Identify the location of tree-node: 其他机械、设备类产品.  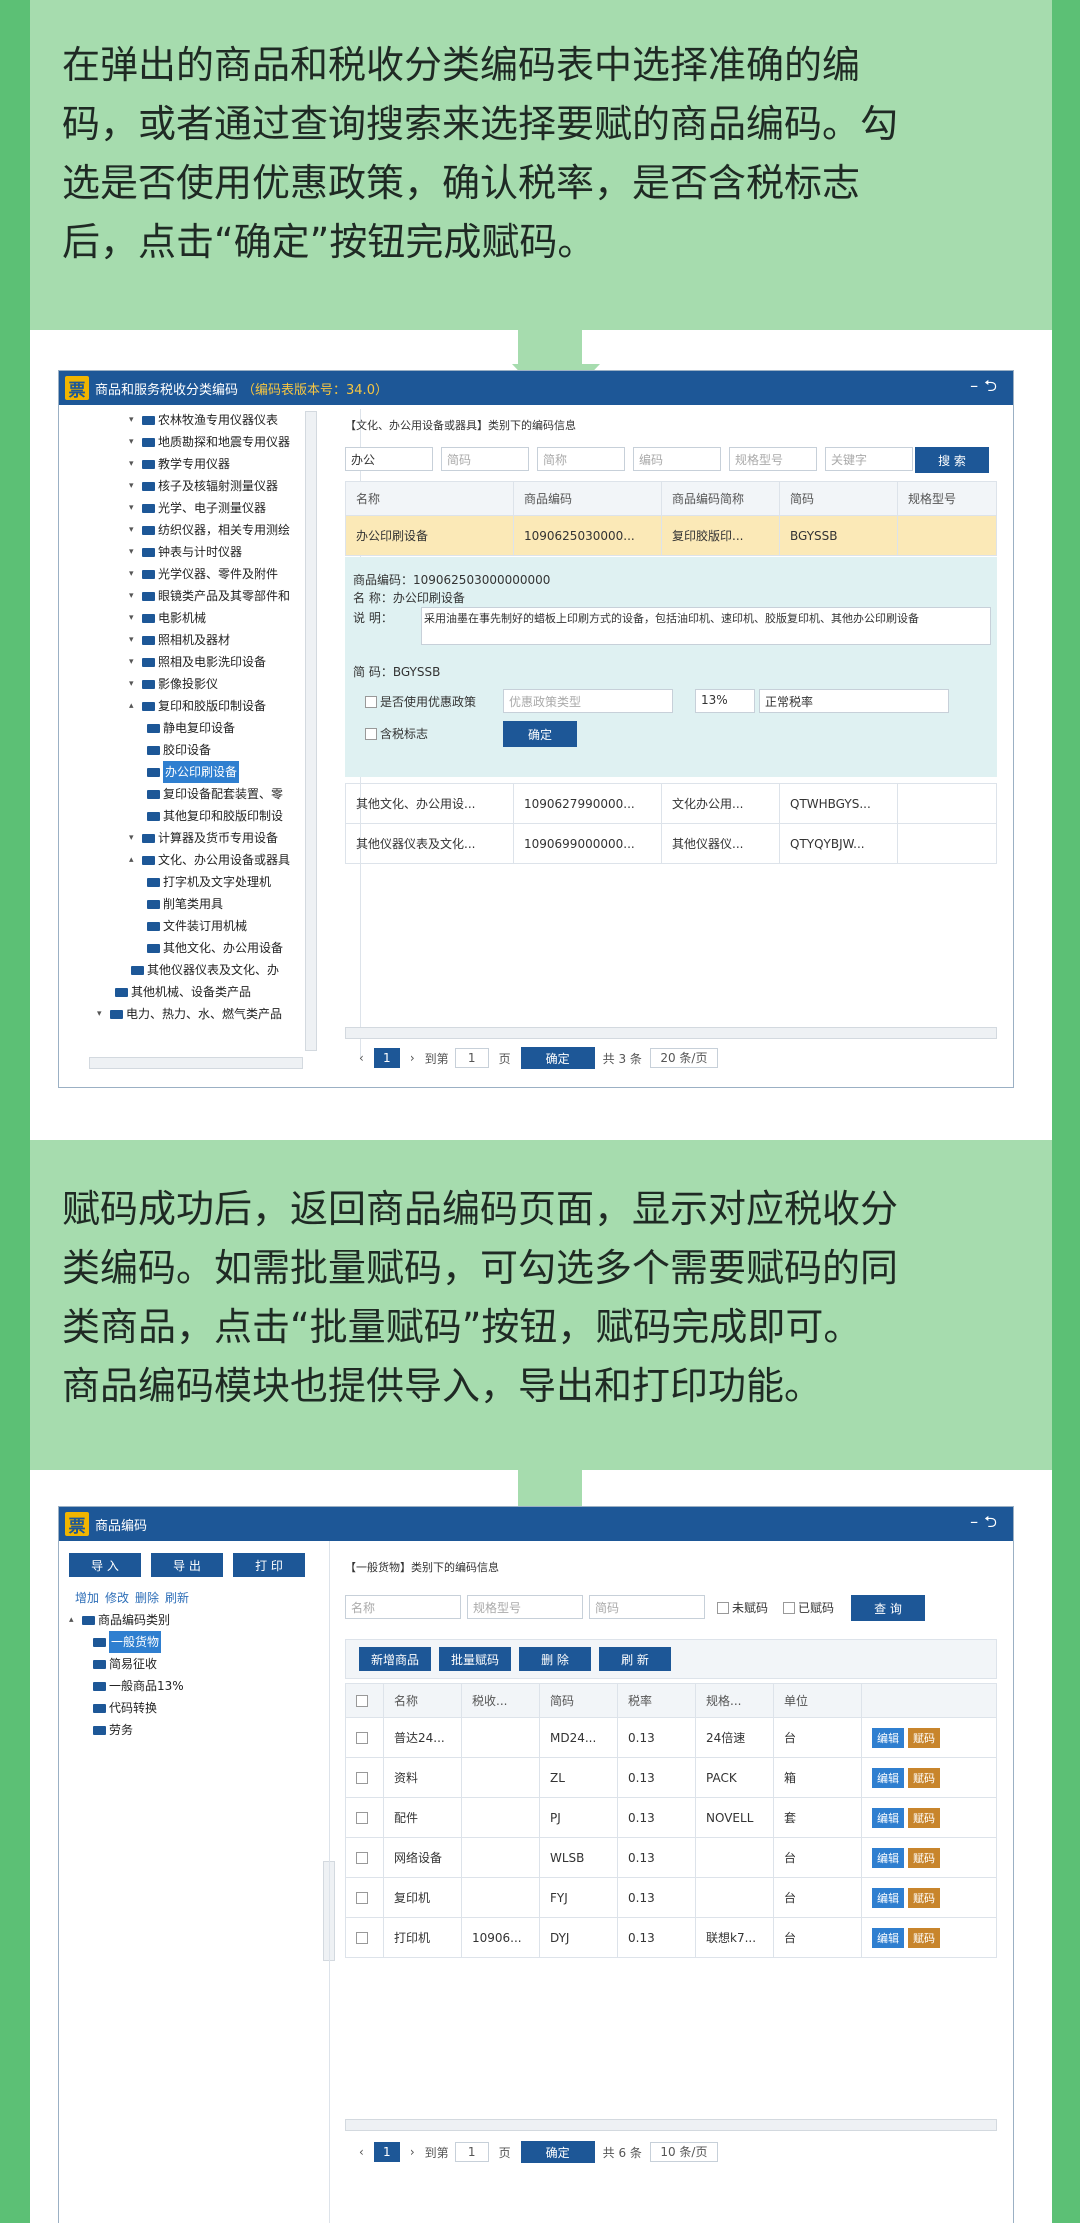
(224, 992).